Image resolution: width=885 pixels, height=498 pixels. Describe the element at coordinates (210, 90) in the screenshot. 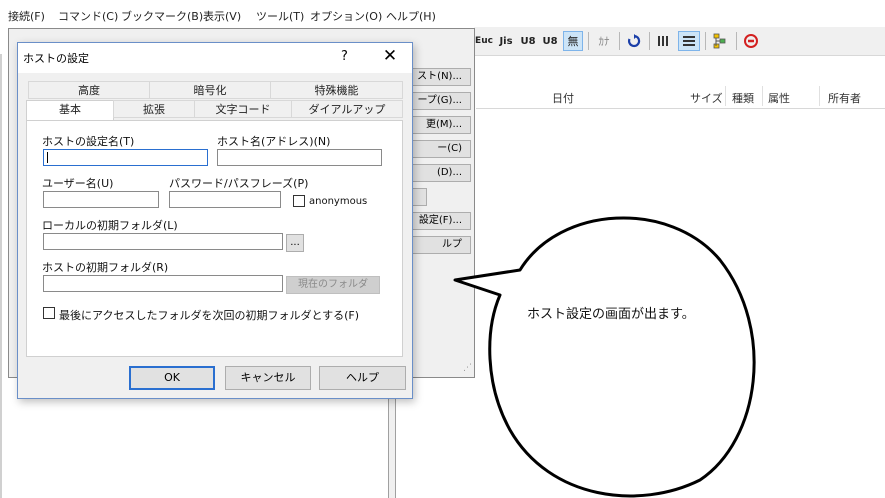

I see `tab-encryption: 暗号化` at that location.